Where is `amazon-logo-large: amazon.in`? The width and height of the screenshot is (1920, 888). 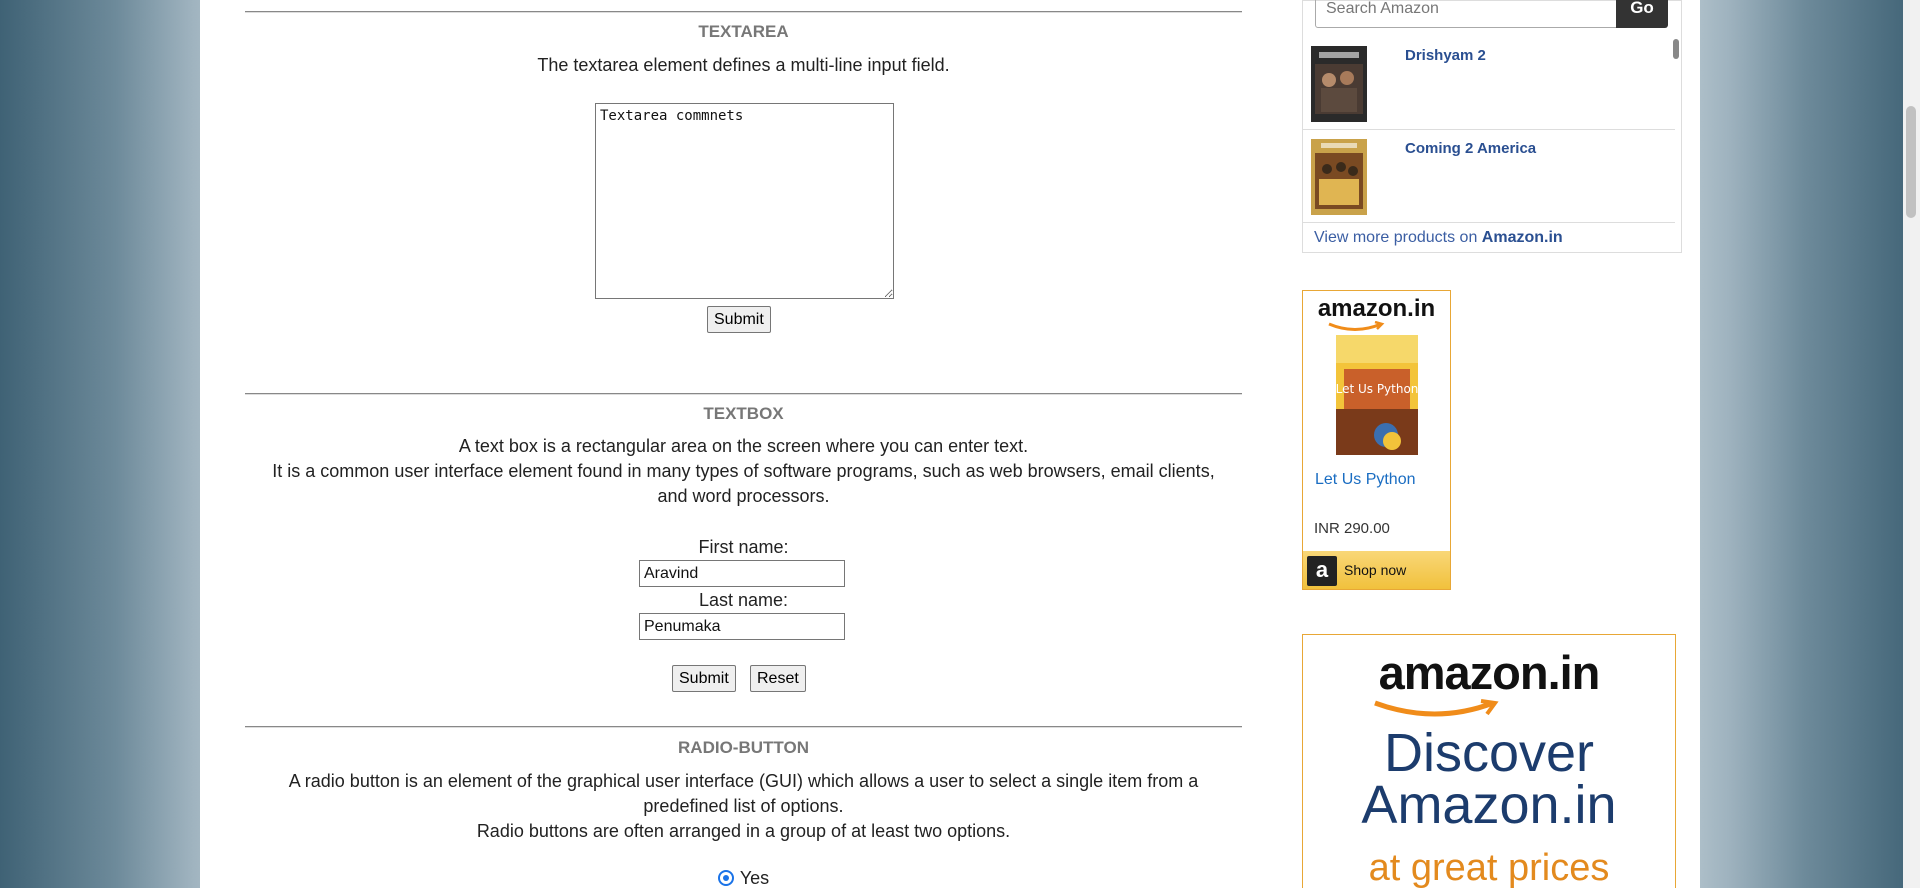 amazon-logo-large: amazon.in is located at coordinates (1489, 672).